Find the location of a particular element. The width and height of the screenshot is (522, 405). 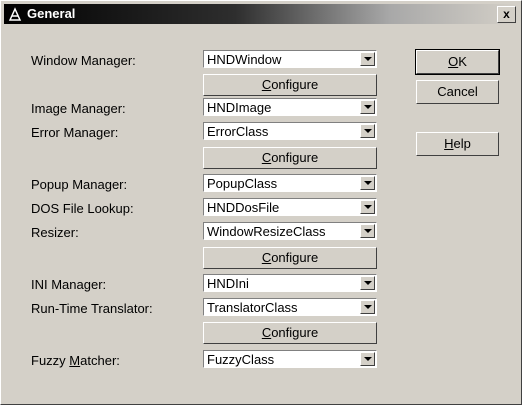

error-manager-label: Error Manager: is located at coordinates (75, 132).